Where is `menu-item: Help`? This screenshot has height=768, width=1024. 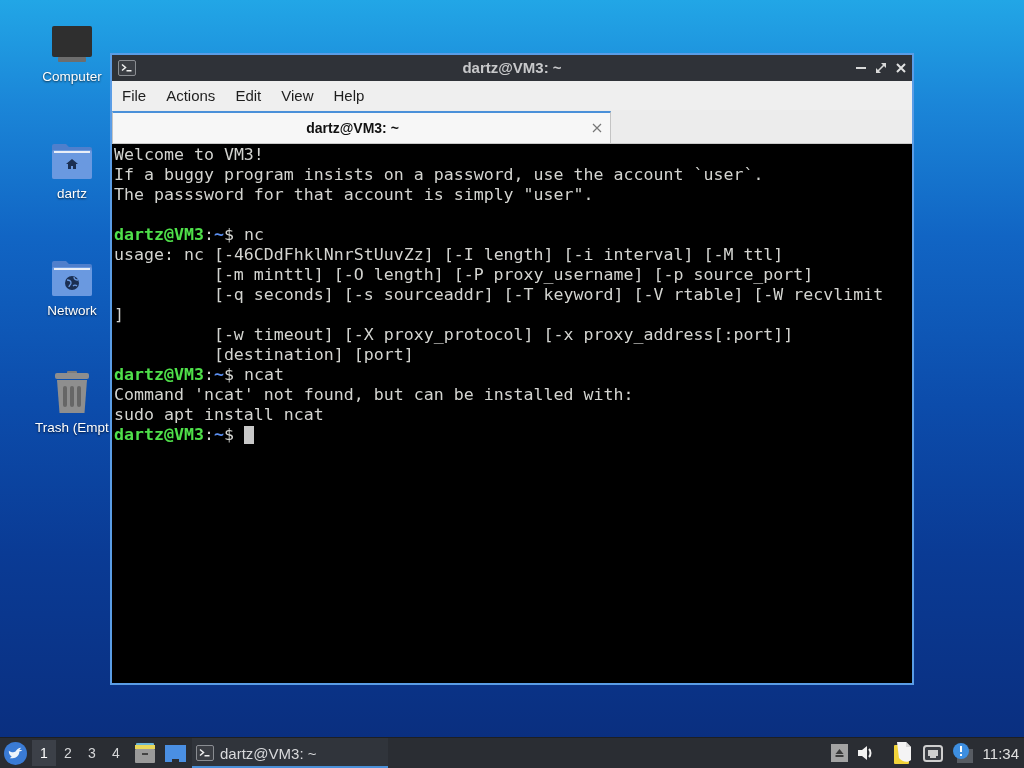 menu-item: Help is located at coordinates (349, 95).